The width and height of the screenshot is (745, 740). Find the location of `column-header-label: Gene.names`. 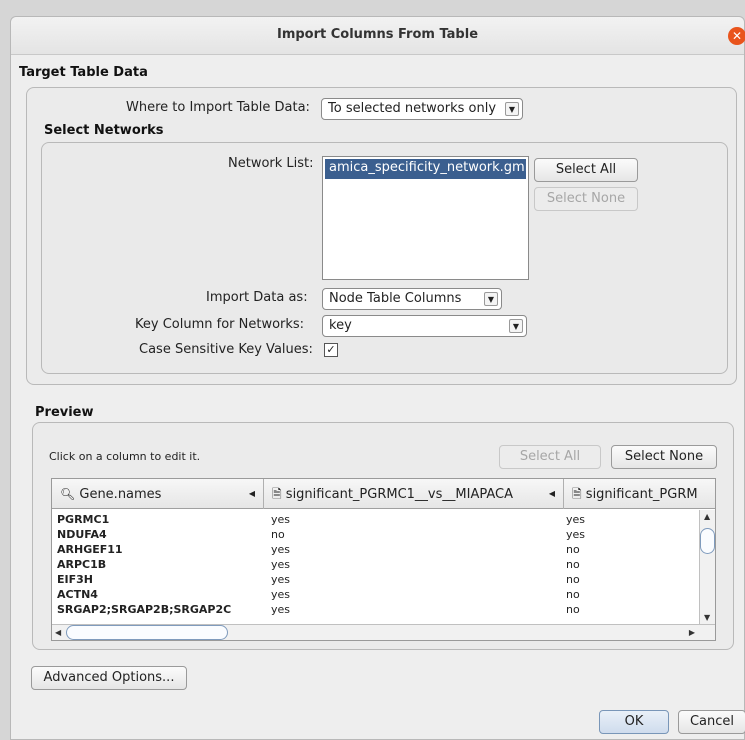

column-header-label: Gene.names is located at coordinates (120, 494).